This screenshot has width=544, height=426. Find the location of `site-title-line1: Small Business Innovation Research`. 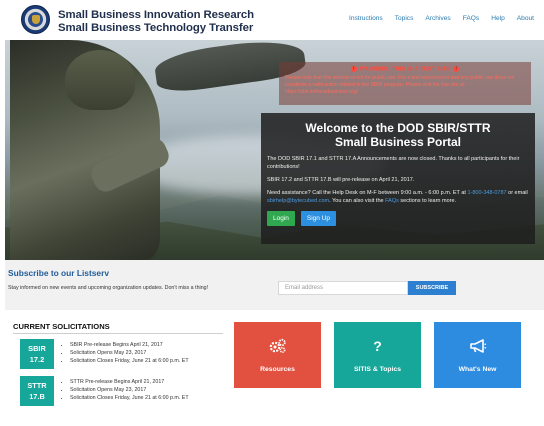

site-title-line1: Small Business Innovation Research is located at coordinates (156, 15).